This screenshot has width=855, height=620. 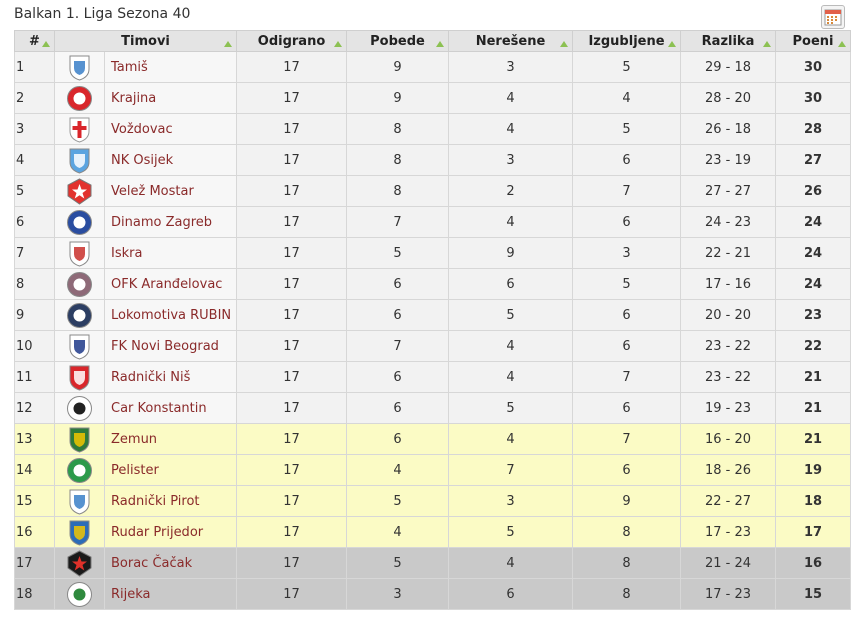 What do you see at coordinates (398, 41) in the screenshot?
I see `header-won: Pobede` at bounding box center [398, 41].